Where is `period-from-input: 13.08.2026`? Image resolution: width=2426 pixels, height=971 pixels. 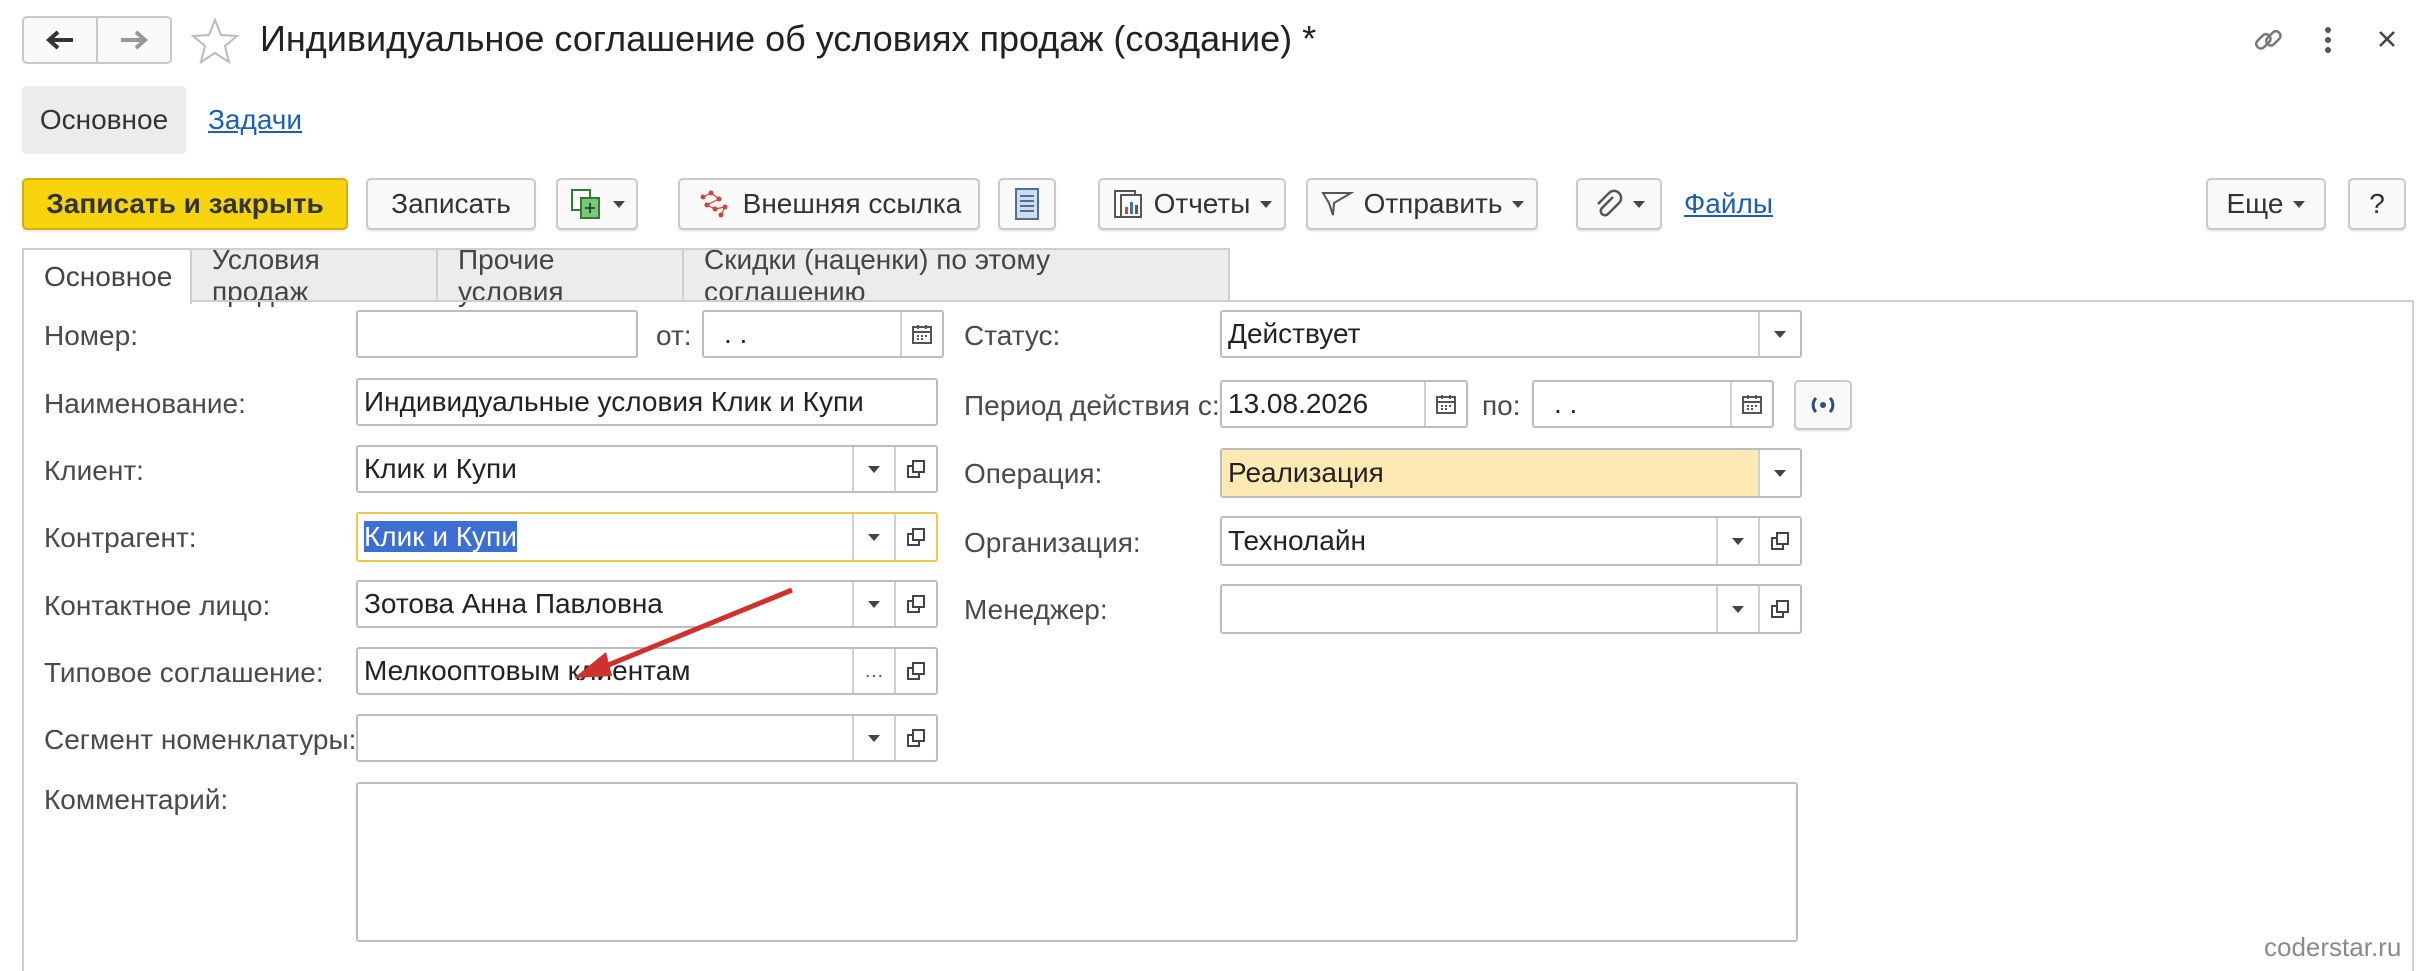 period-from-input: 13.08.2026 is located at coordinates (1344, 404).